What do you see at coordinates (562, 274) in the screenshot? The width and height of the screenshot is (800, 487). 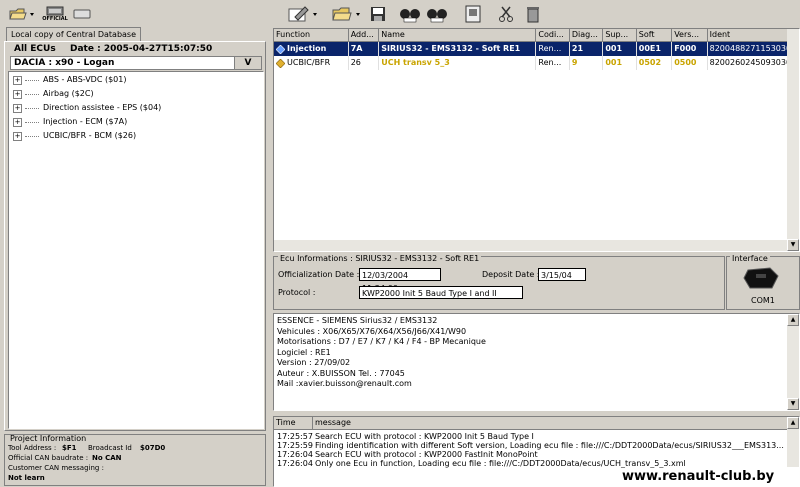 I see `deposit-date-field: 3/15/04` at bounding box center [562, 274].